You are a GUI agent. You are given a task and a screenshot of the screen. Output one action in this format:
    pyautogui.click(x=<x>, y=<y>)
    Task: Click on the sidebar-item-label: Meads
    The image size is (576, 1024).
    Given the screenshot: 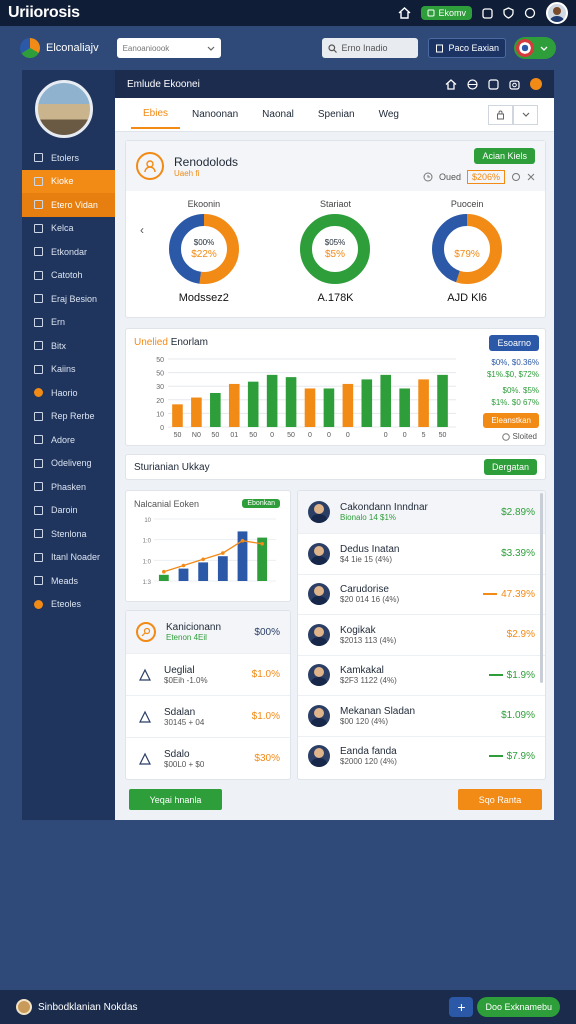 What is the action you would take?
    pyautogui.click(x=65, y=580)
    